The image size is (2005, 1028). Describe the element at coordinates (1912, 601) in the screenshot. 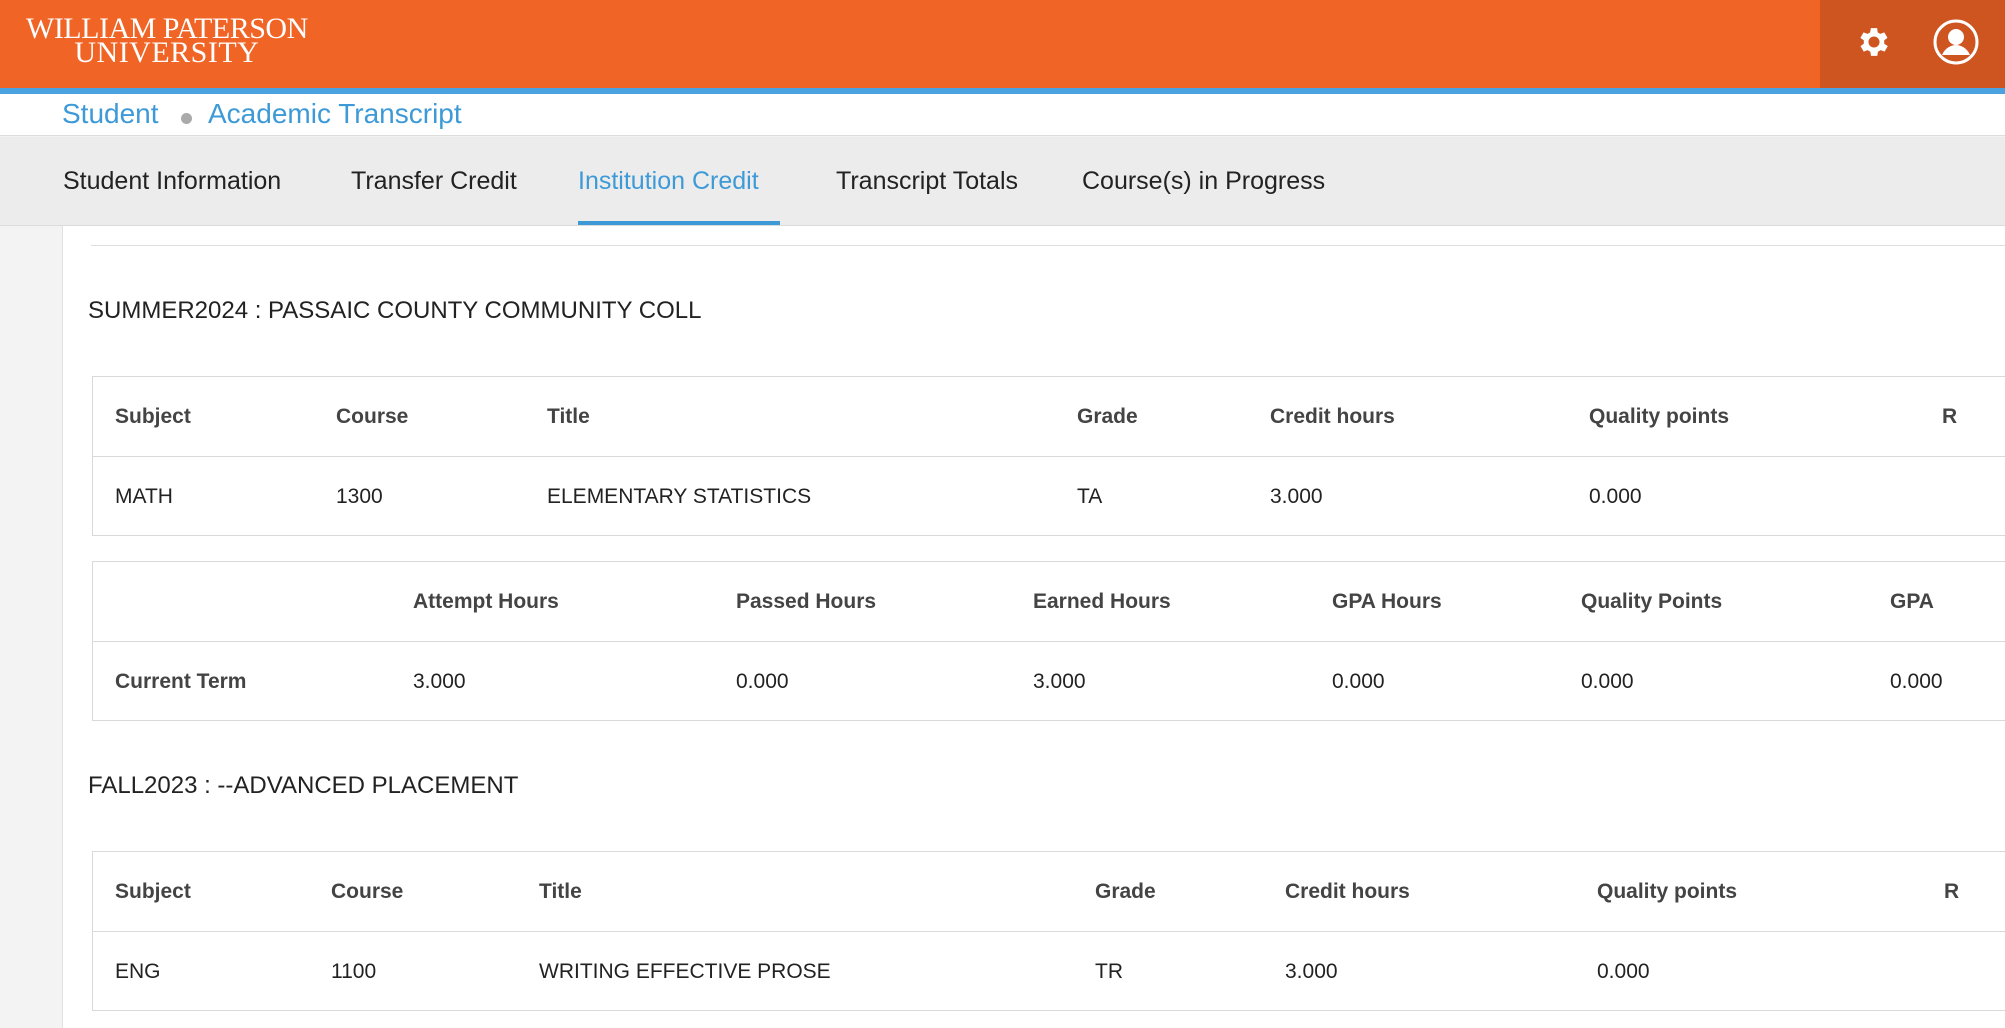

I see `col-gpa: GPA` at that location.